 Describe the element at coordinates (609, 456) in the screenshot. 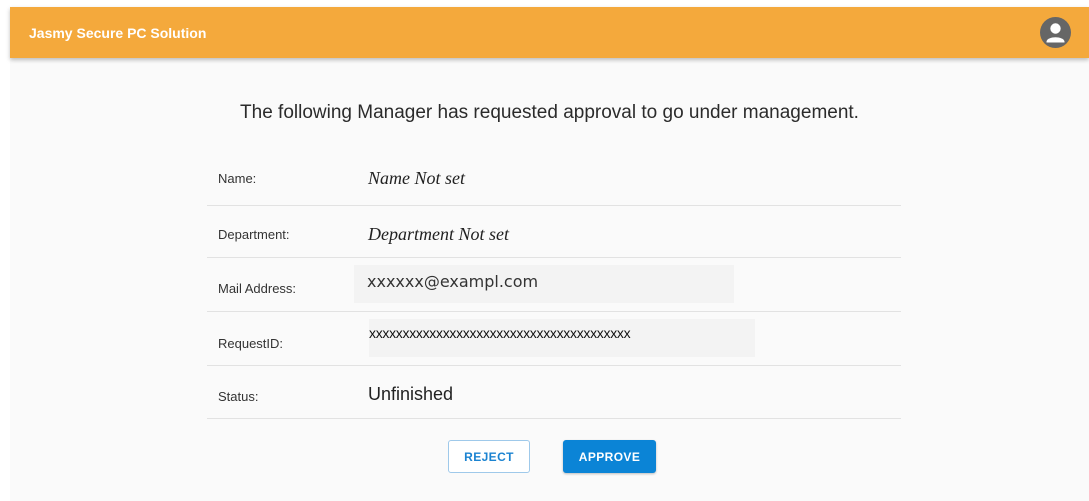

I see `approve-button: APPROVE` at that location.